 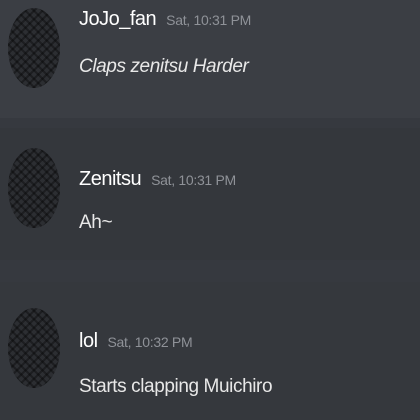 What do you see at coordinates (164, 66) in the screenshot?
I see `message-text: Claps zenitsu Harder` at bounding box center [164, 66].